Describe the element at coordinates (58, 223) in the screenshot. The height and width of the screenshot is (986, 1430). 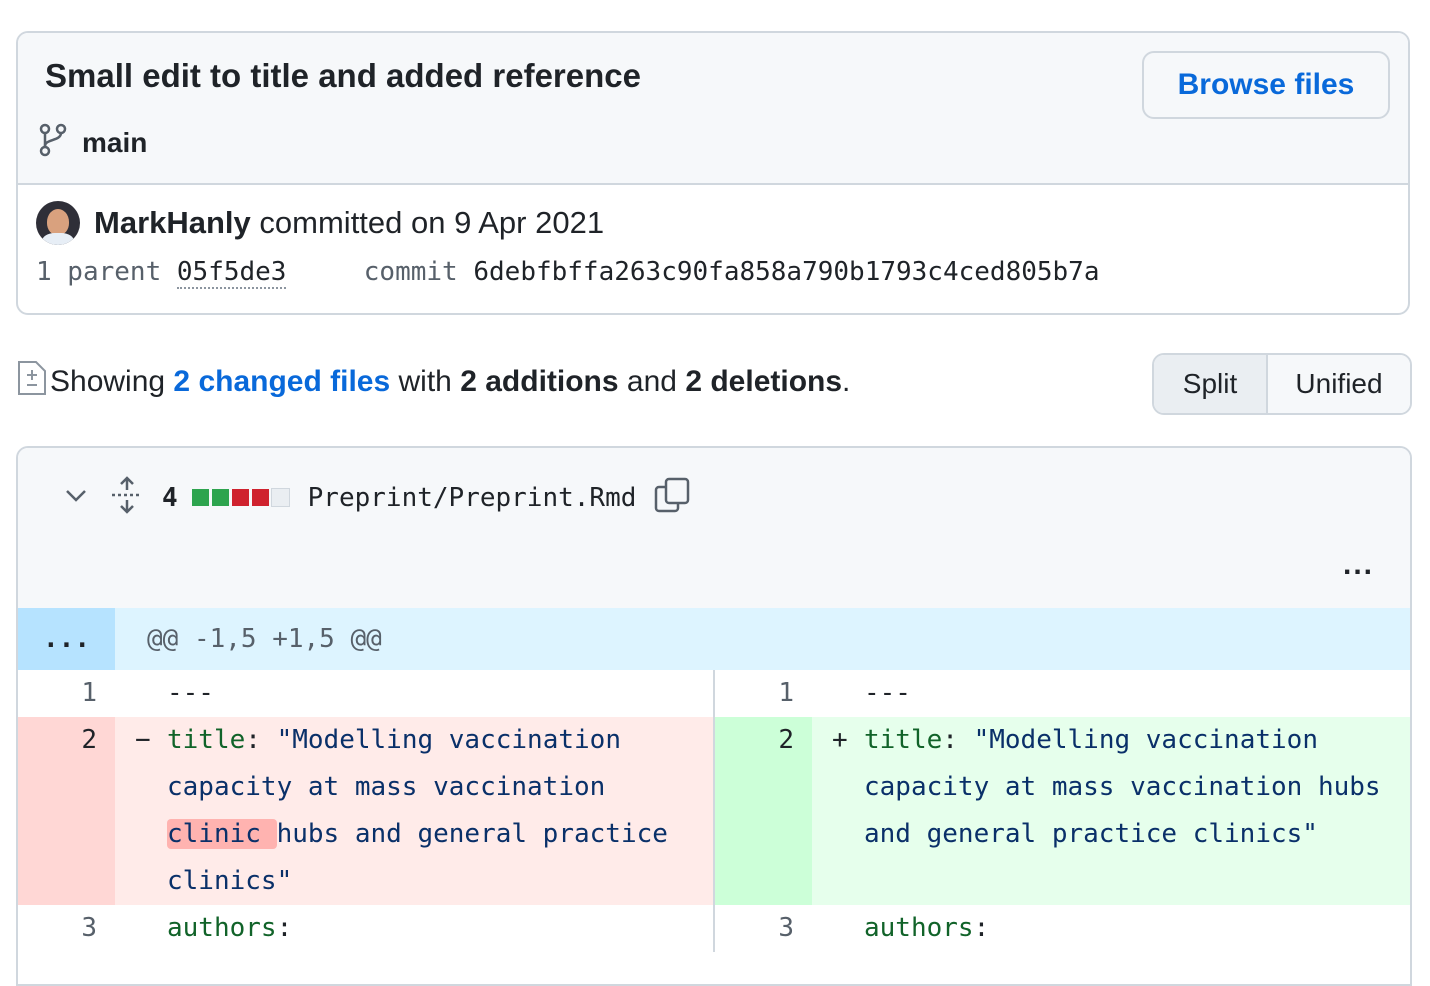
I see `avatar` at that location.